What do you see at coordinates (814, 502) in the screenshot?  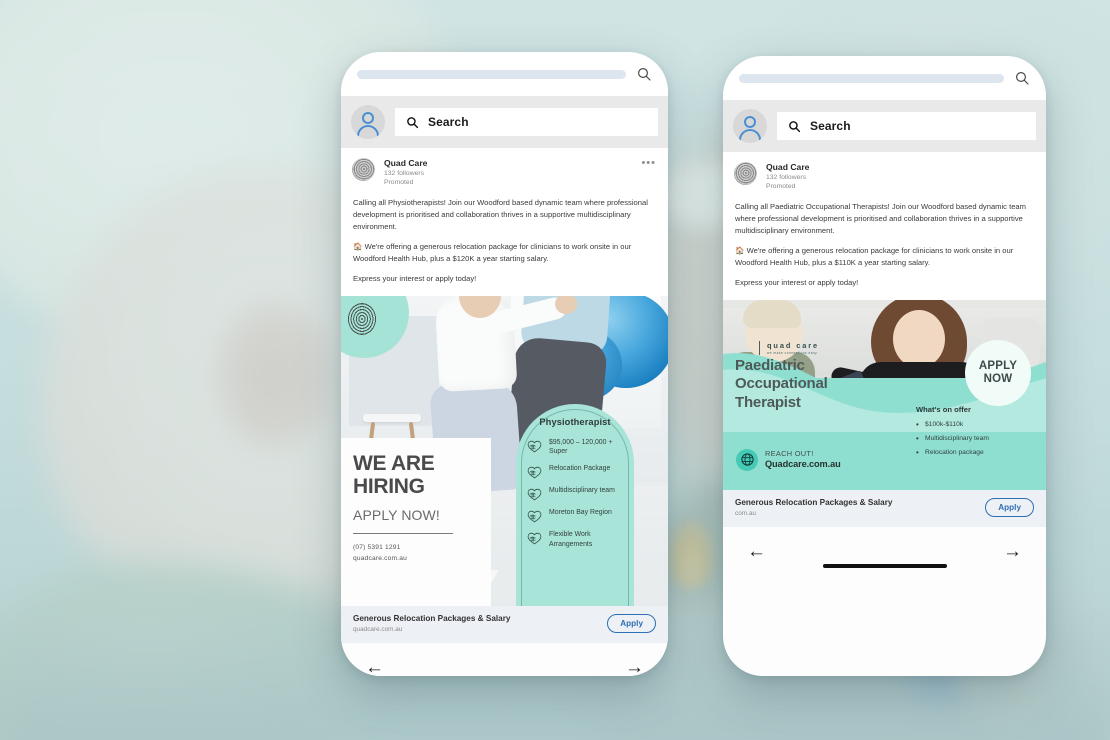 I see `ad-footer-headline-right: Generous Relocation Packages & Salary` at bounding box center [814, 502].